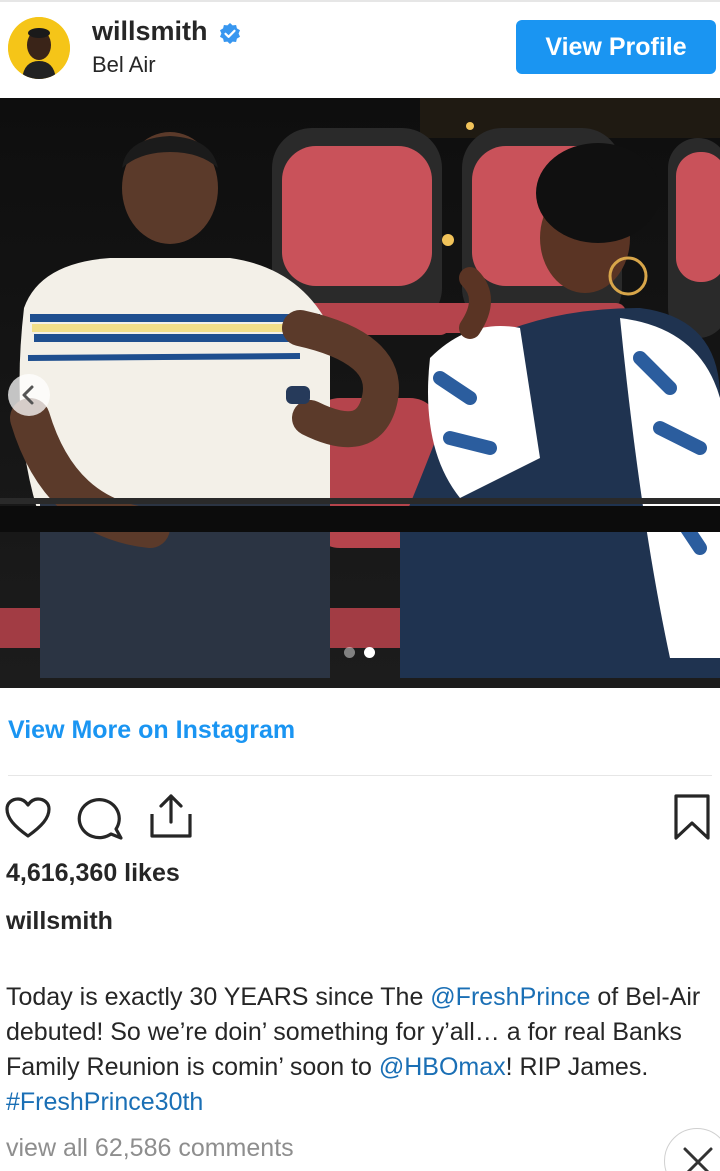 Image resolution: width=720 pixels, height=1171 pixels. I want to click on username: willsmith, so click(150, 31).